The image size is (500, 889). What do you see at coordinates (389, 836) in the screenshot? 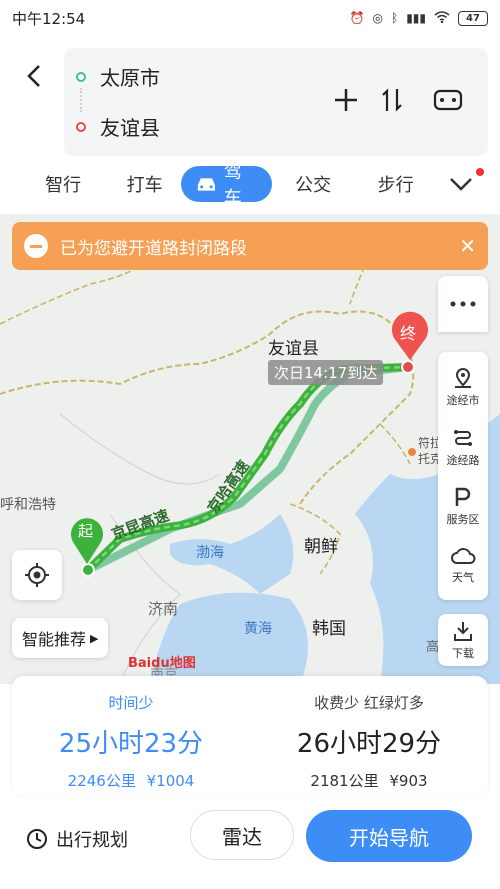
I see `start-navigation-button: 开始导航` at bounding box center [389, 836].